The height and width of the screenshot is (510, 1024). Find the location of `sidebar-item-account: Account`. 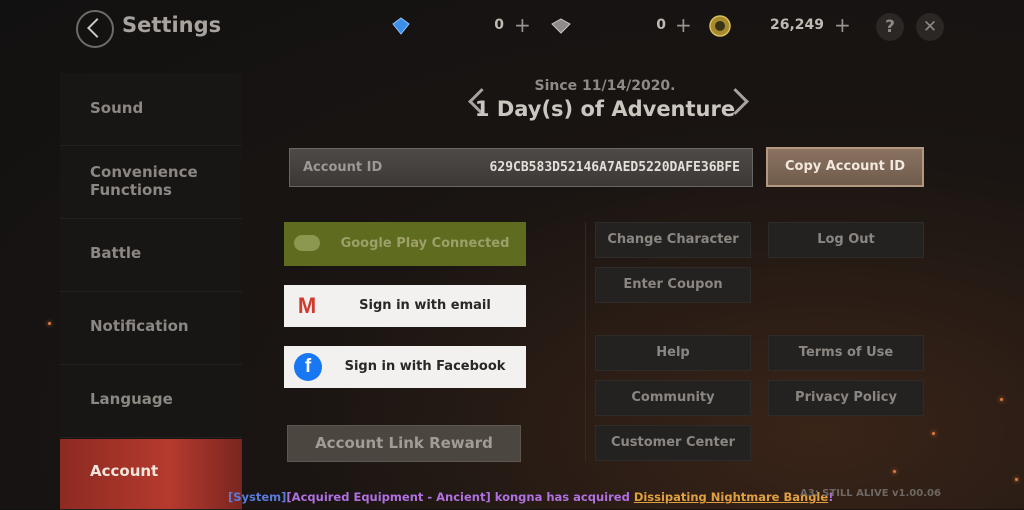

sidebar-item-account: Account is located at coordinates (151, 474).